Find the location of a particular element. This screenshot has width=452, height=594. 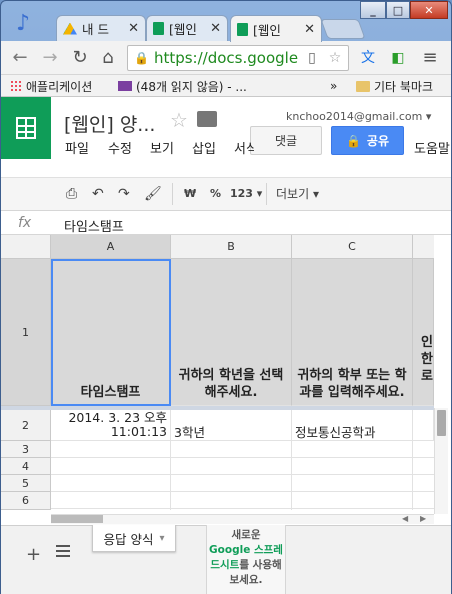

overflow-icon: » is located at coordinates (334, 86).